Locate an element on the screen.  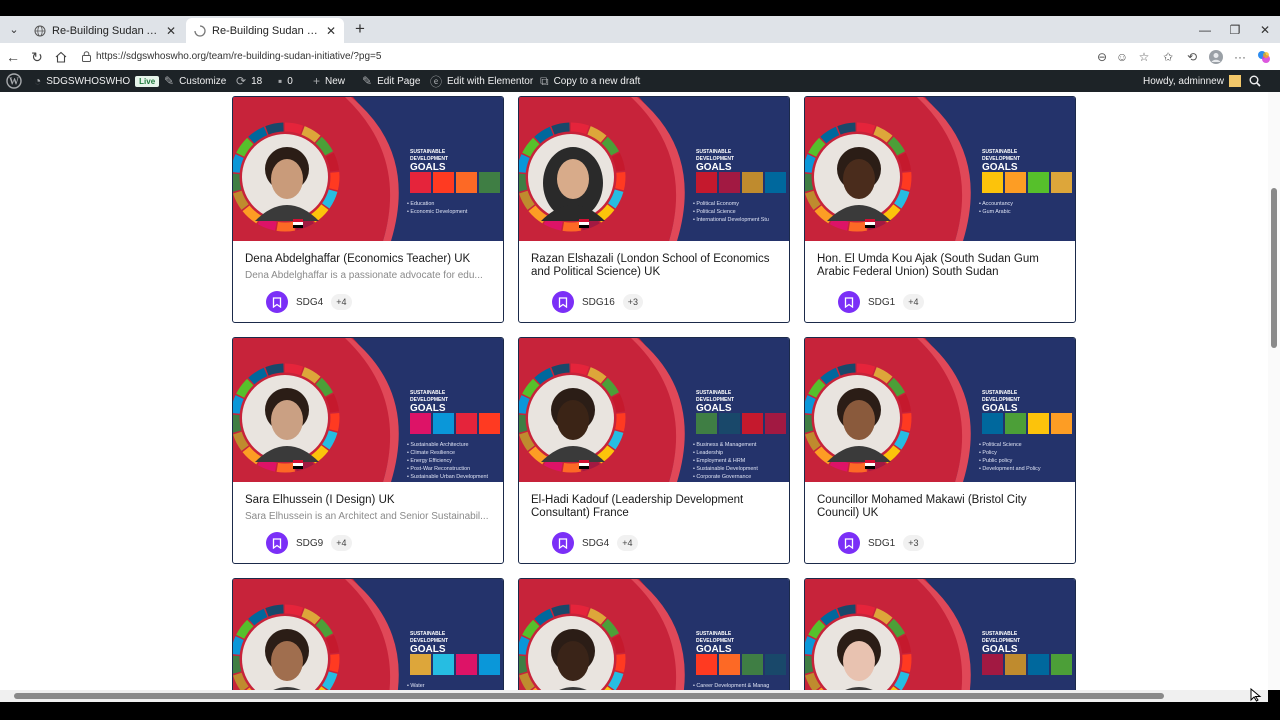
minimize-icon: — is located at coordinates (1205, 30).